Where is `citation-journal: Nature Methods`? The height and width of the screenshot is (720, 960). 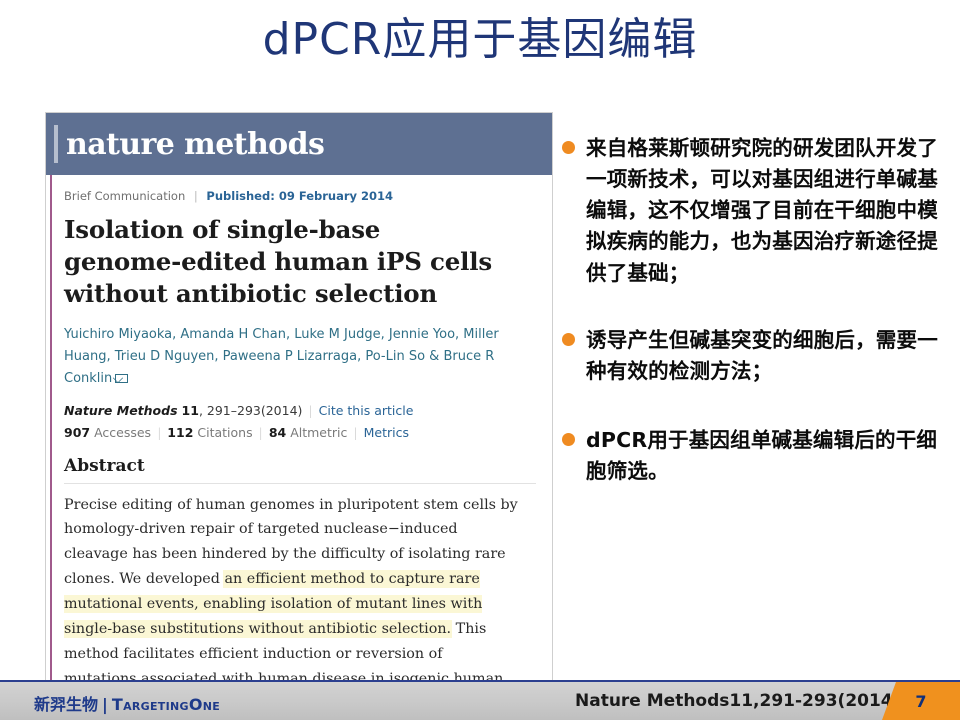
citation-journal: Nature Methods is located at coordinates (121, 410).